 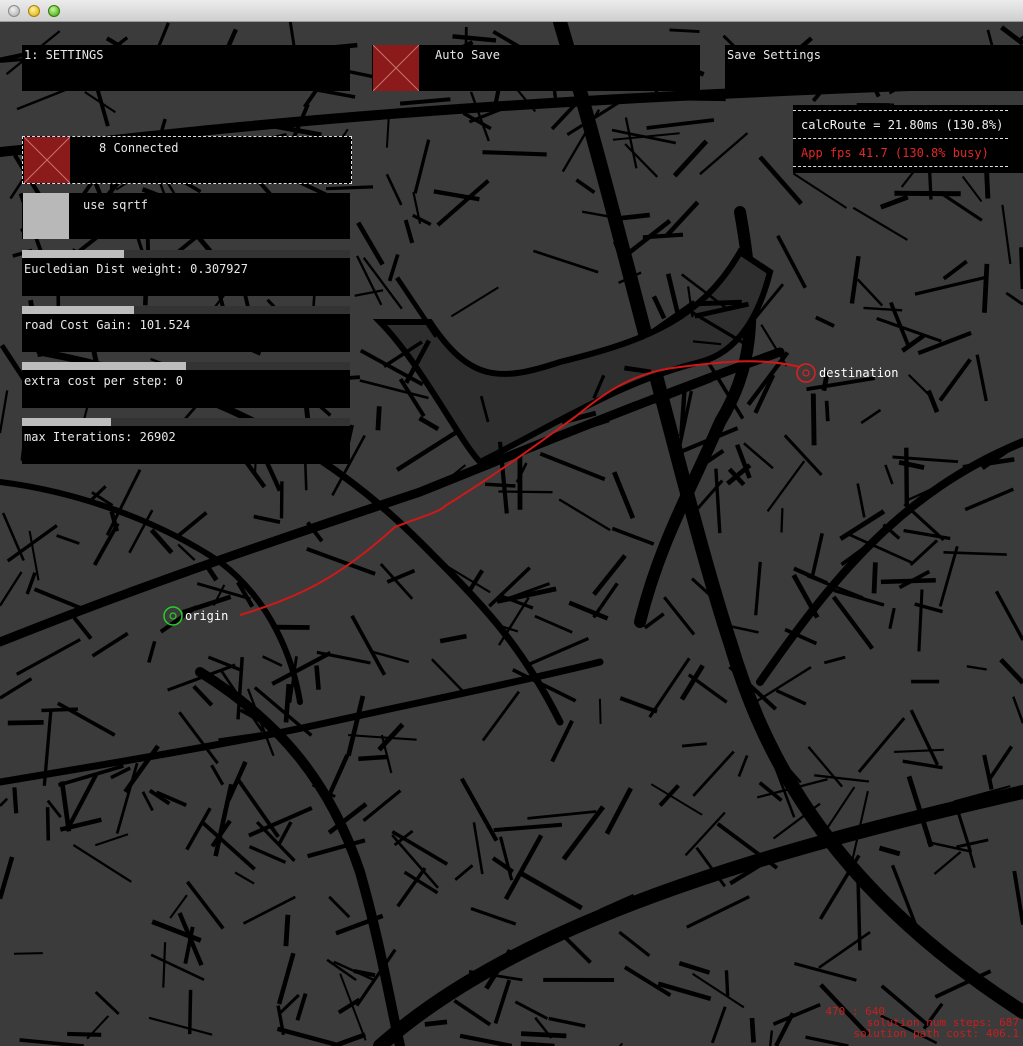 I want to click on maximize-window-icon, so click(x=54, y=11).